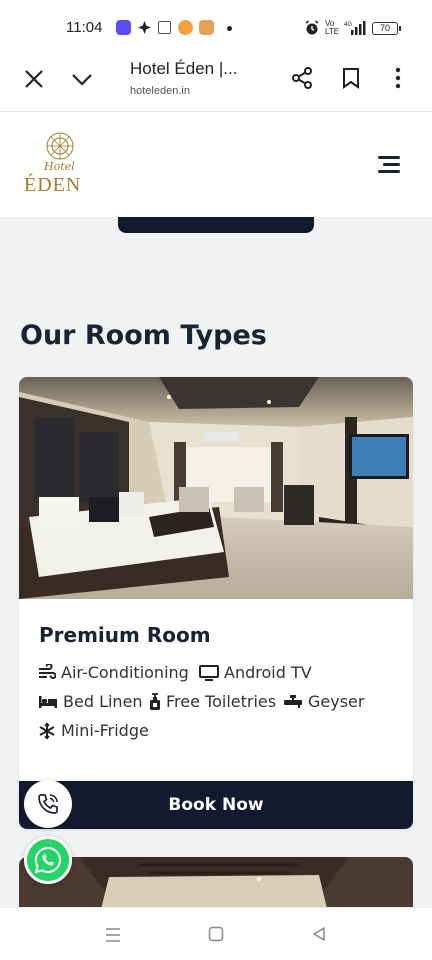  What do you see at coordinates (336, 701) in the screenshot?
I see `amenity-label: Geyser` at bounding box center [336, 701].